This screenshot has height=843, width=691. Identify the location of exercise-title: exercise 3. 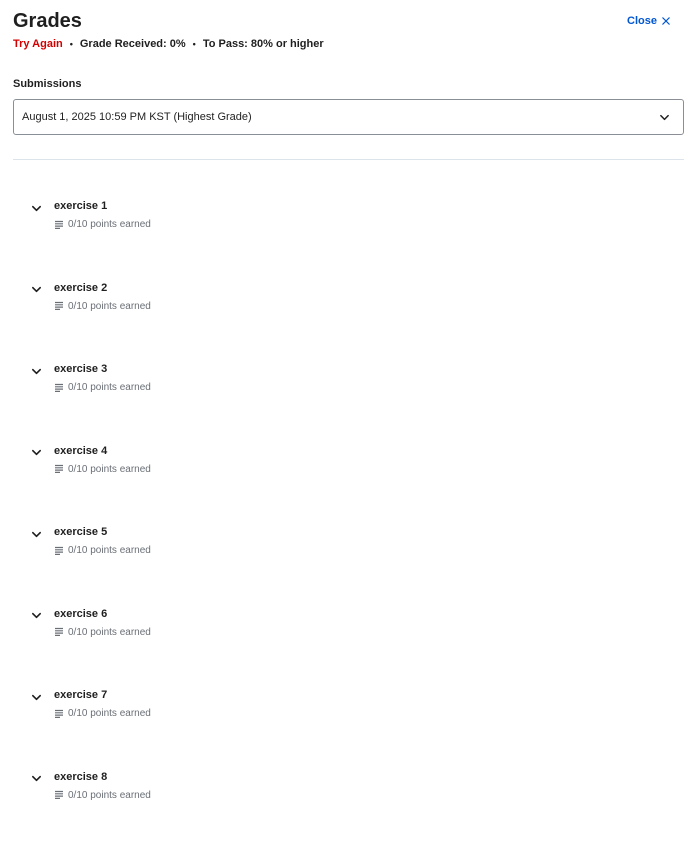
(80, 369).